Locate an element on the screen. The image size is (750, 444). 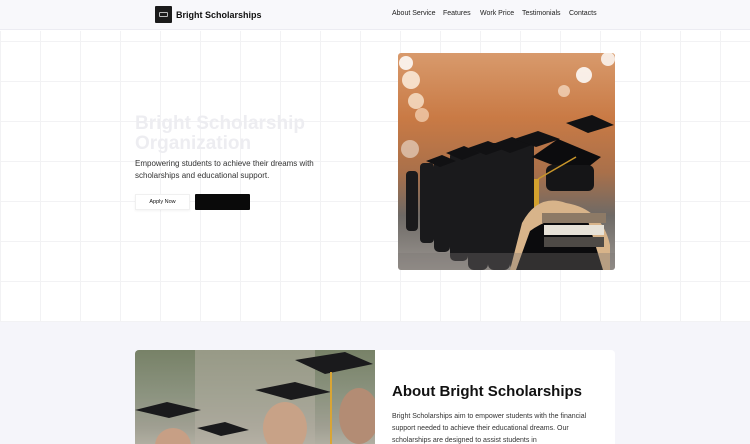
graduation-photo is located at coordinates (506, 161).